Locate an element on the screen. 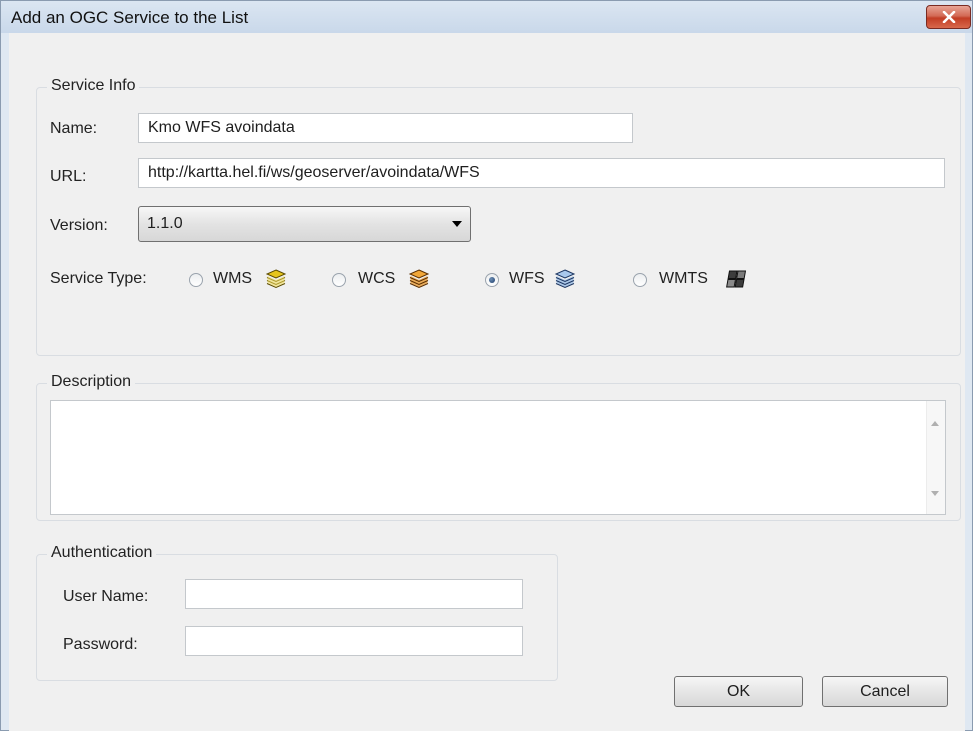  scroll-up-icon is located at coordinates (935, 423).